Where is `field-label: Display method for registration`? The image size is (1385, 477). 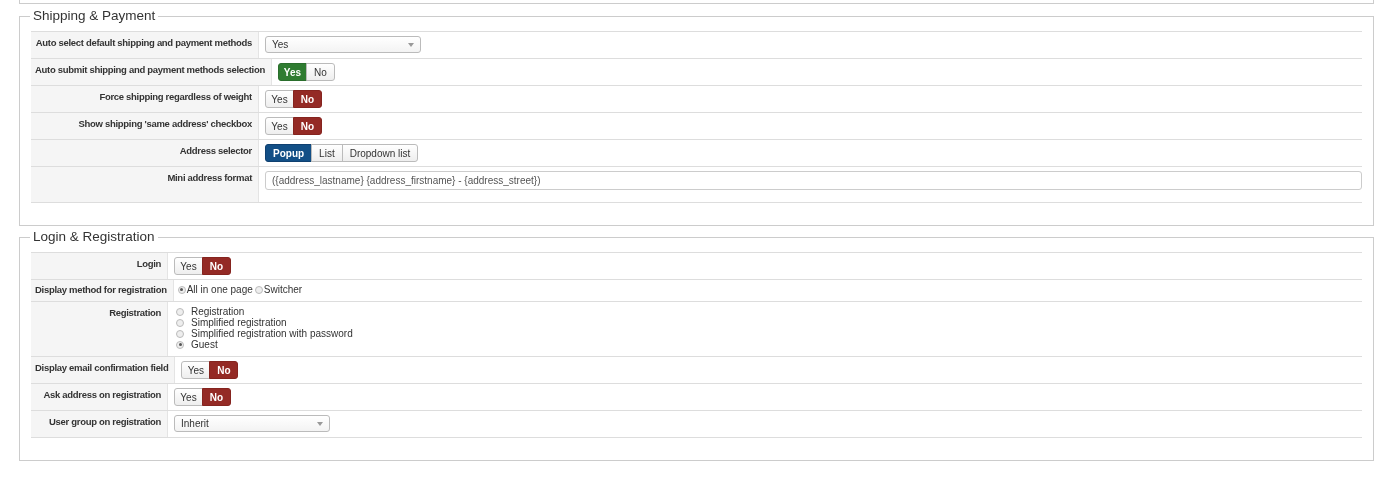
field-label: Display method for registration is located at coordinates (102, 290).